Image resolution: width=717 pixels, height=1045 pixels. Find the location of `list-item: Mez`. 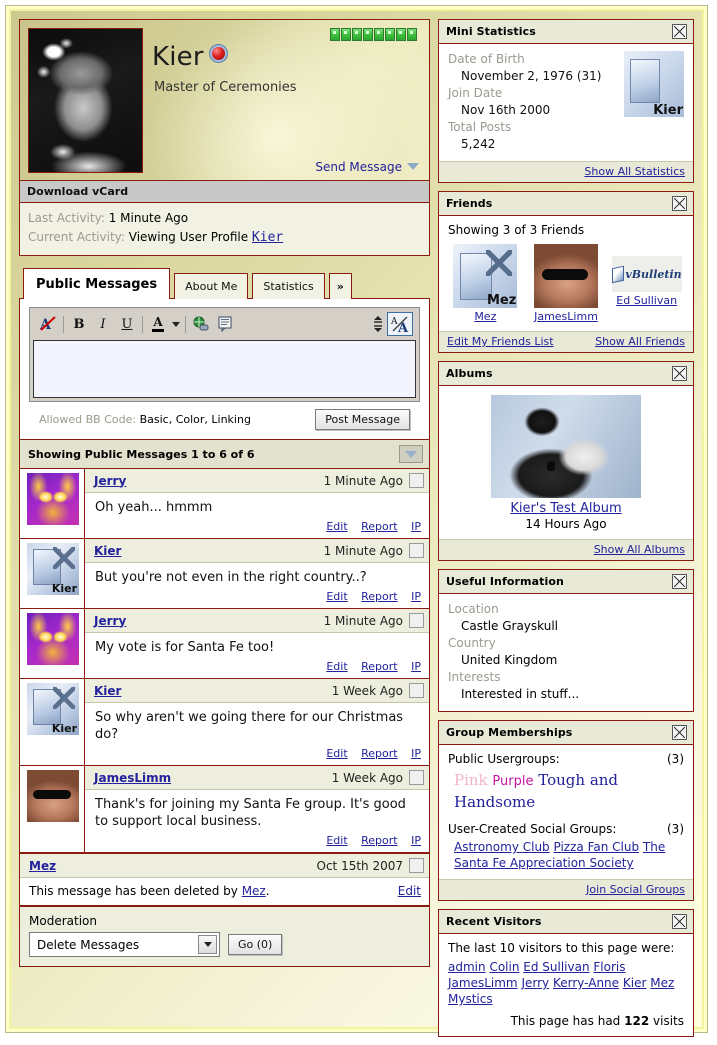

list-item: Mez is located at coordinates (485, 283).